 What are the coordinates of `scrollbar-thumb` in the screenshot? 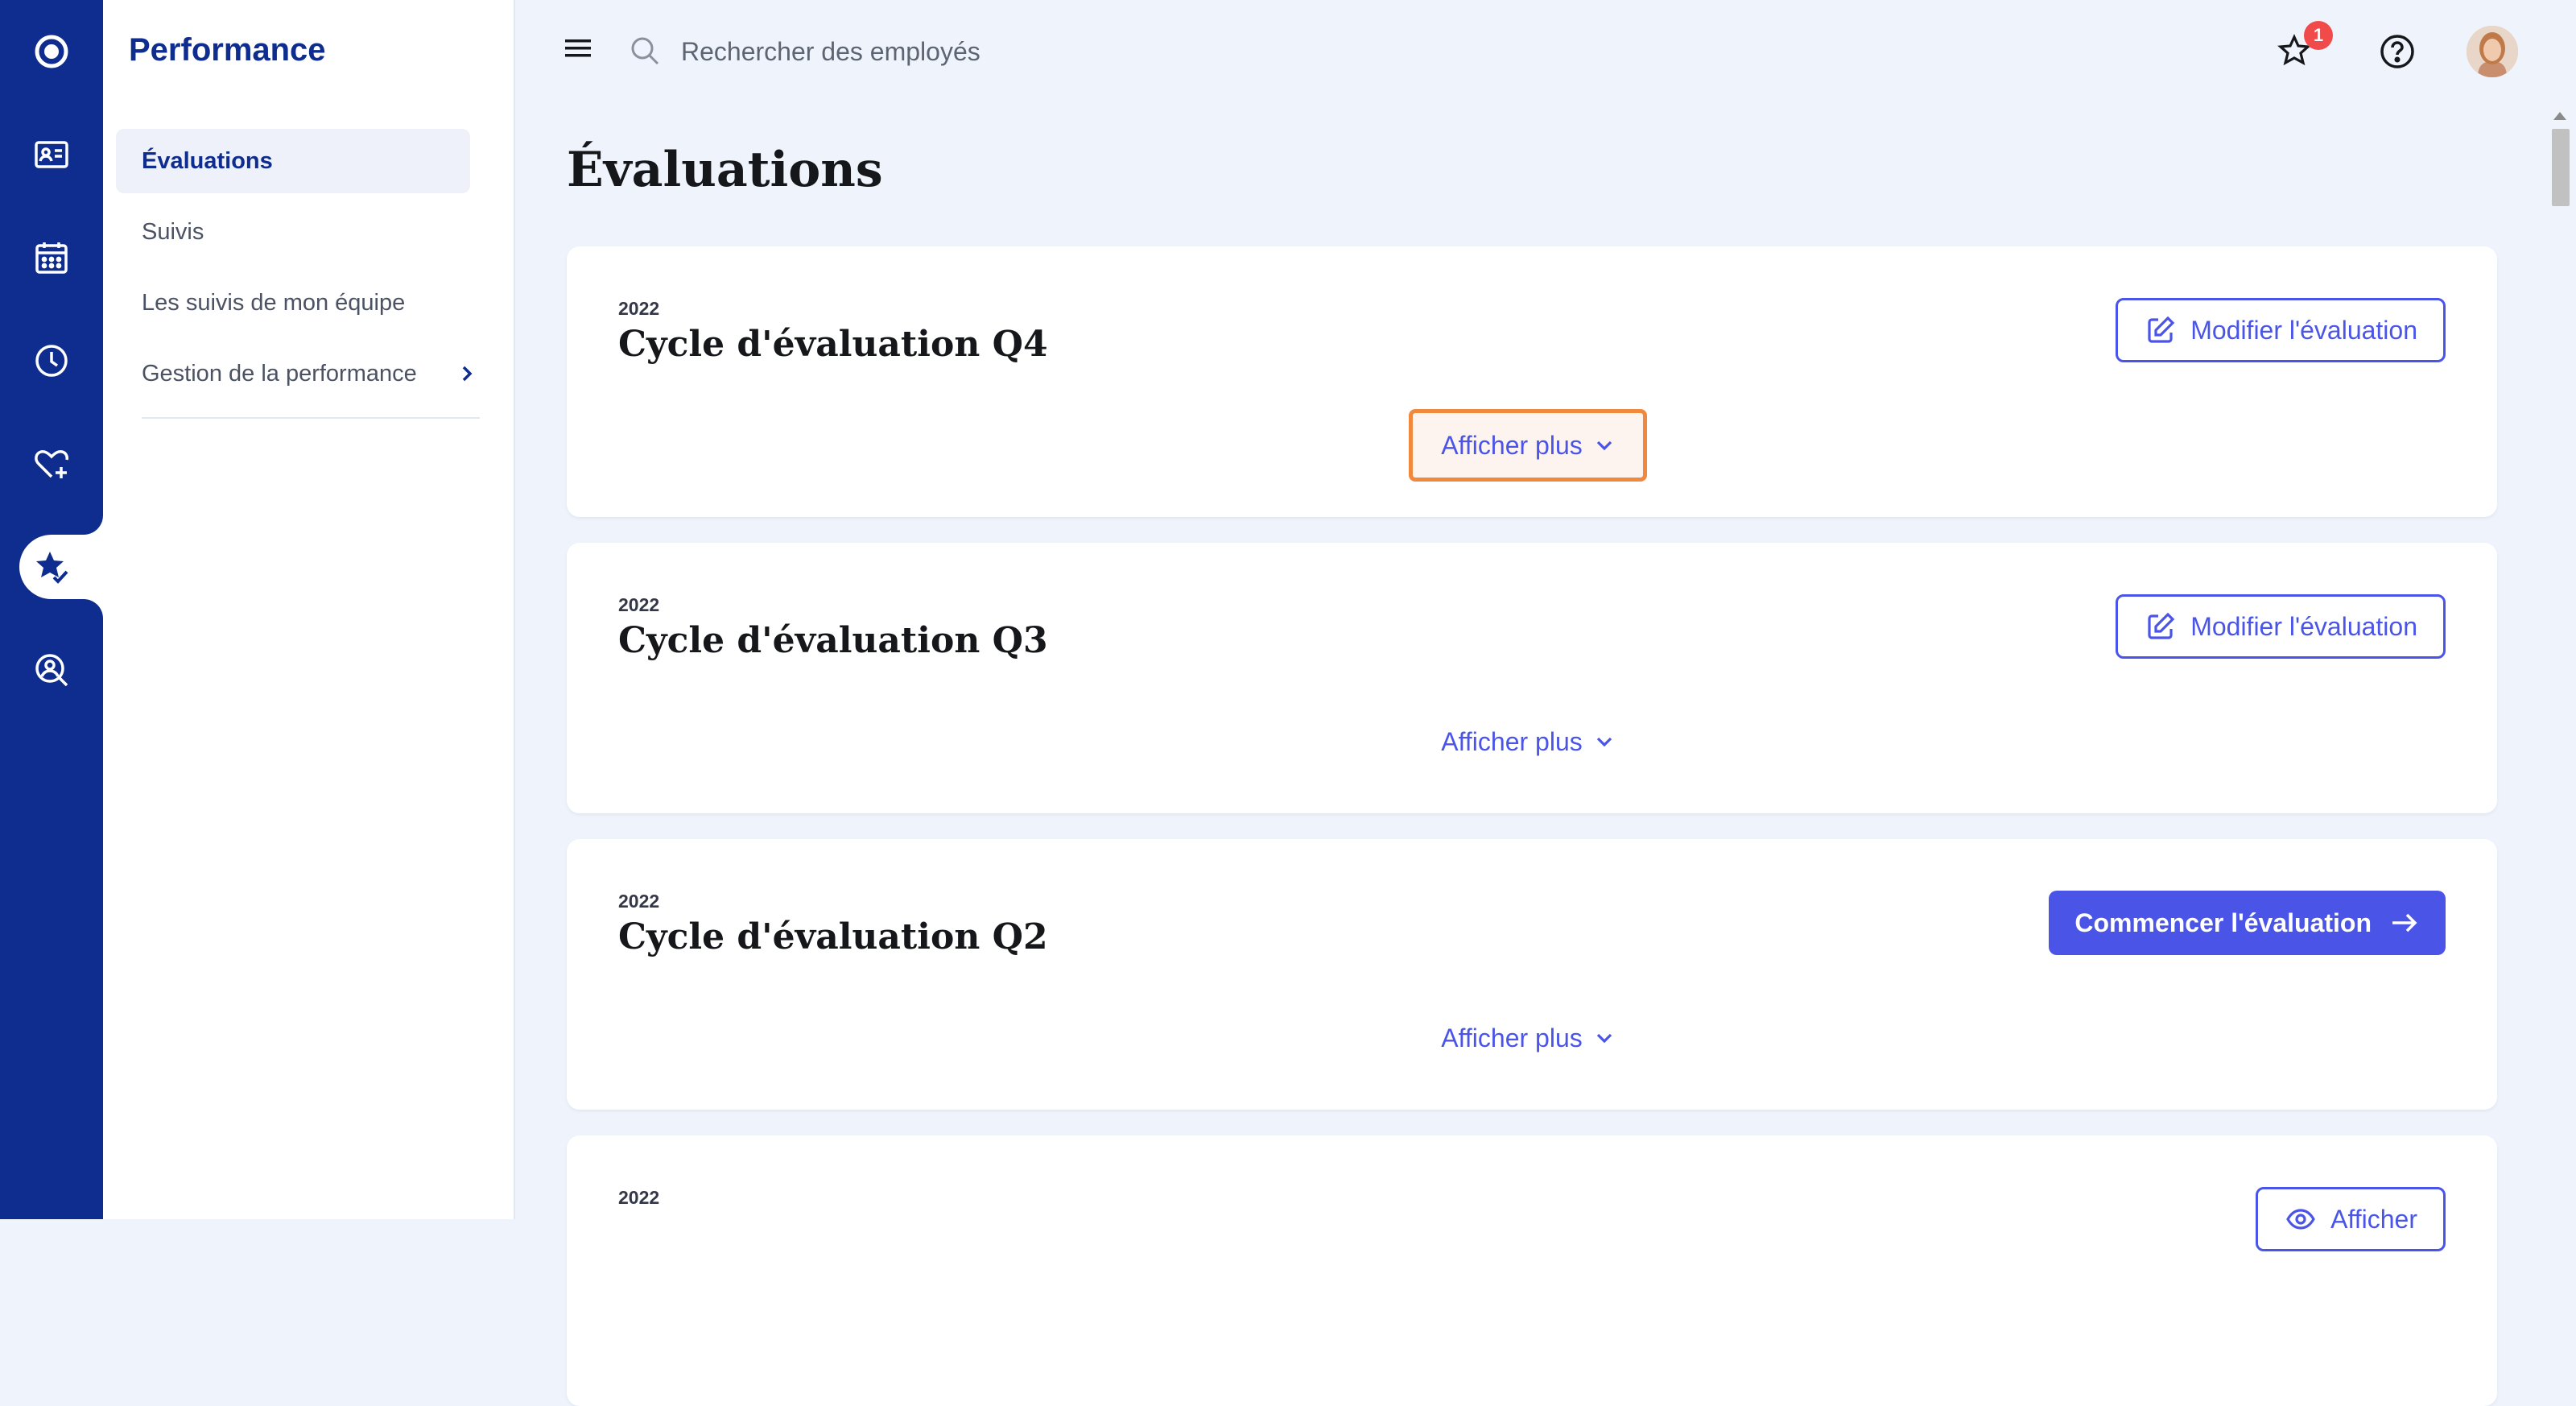 It's located at (2561, 168).